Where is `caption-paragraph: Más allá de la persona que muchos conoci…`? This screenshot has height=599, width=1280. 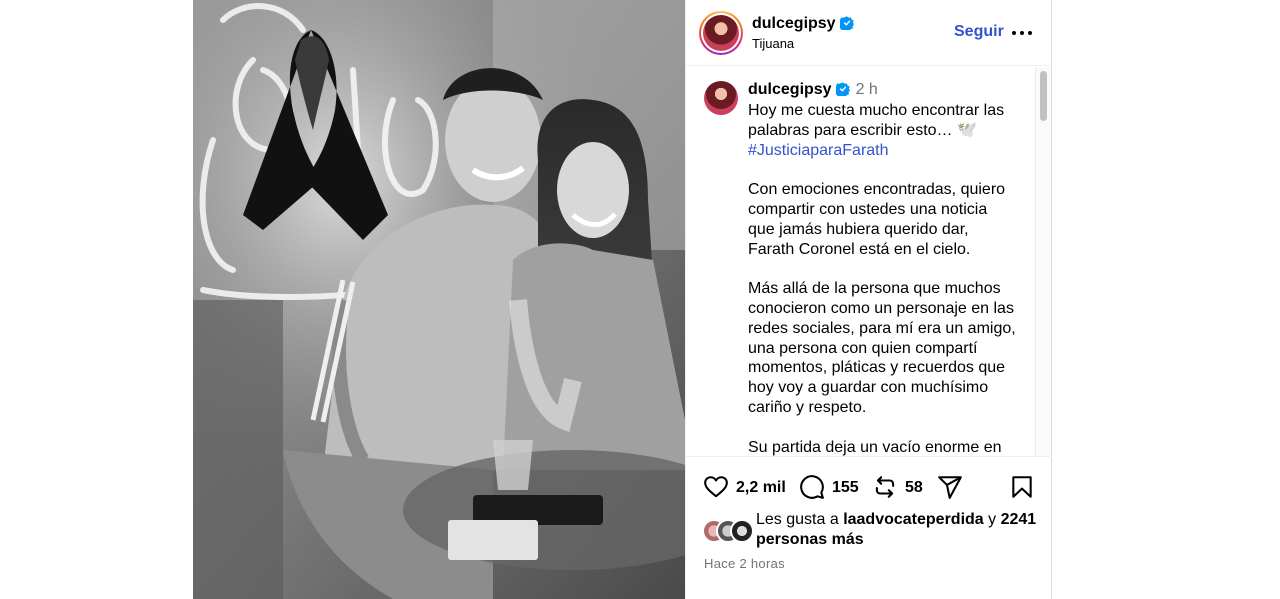 caption-paragraph: Más allá de la persona que muchos conoci… is located at coordinates (882, 348).